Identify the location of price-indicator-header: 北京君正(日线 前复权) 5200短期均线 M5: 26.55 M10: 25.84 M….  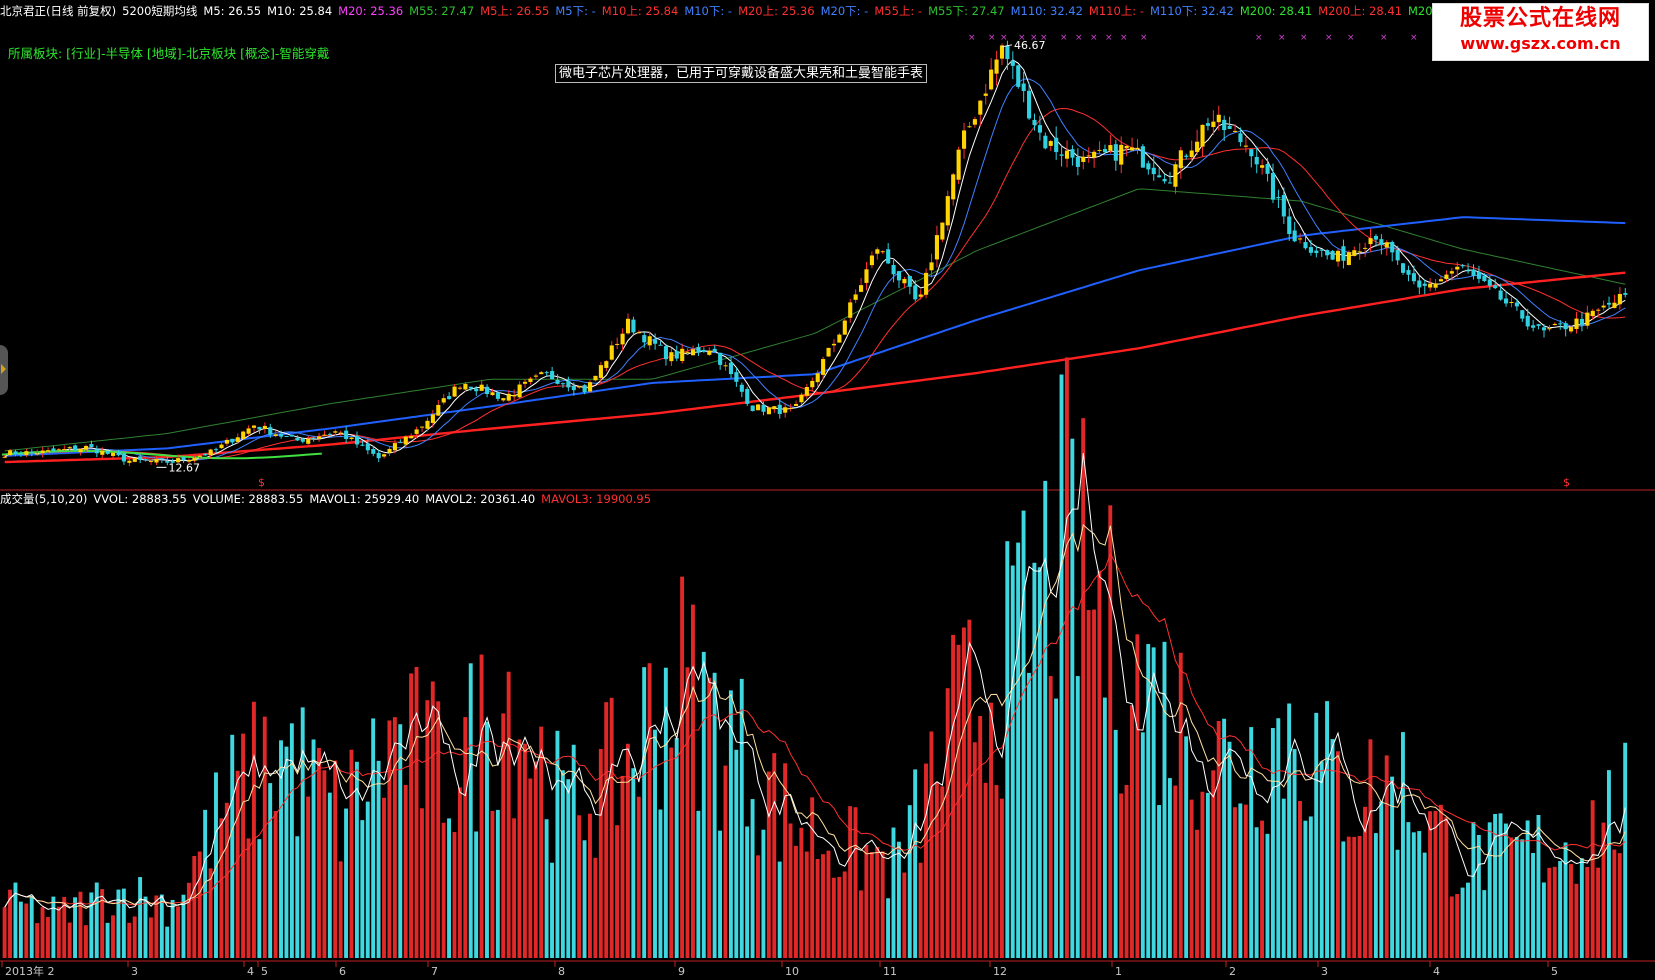
(737, 11).